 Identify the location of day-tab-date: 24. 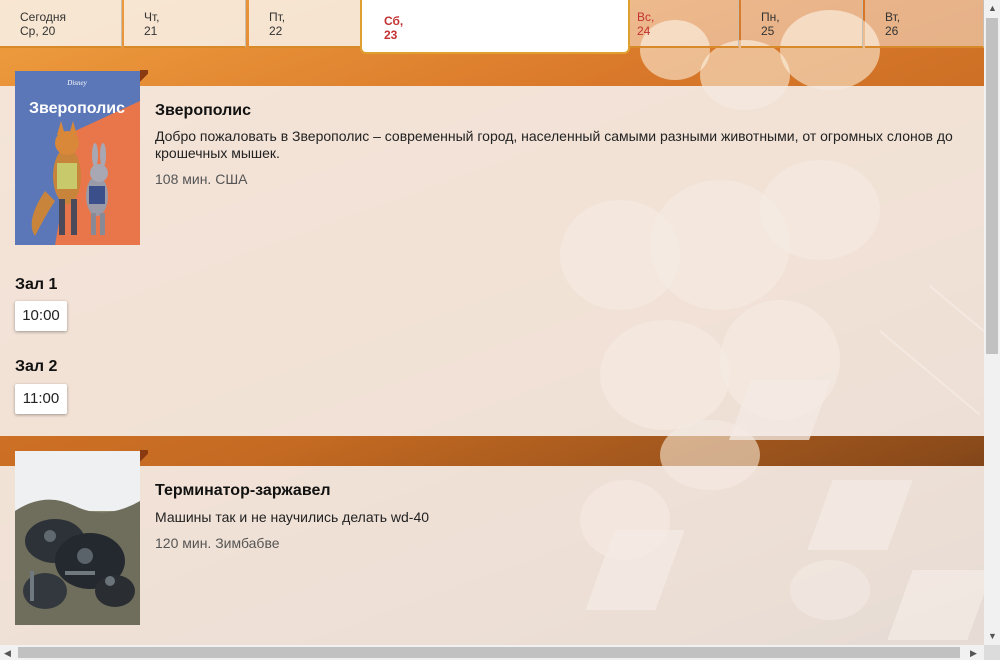
(644, 31).